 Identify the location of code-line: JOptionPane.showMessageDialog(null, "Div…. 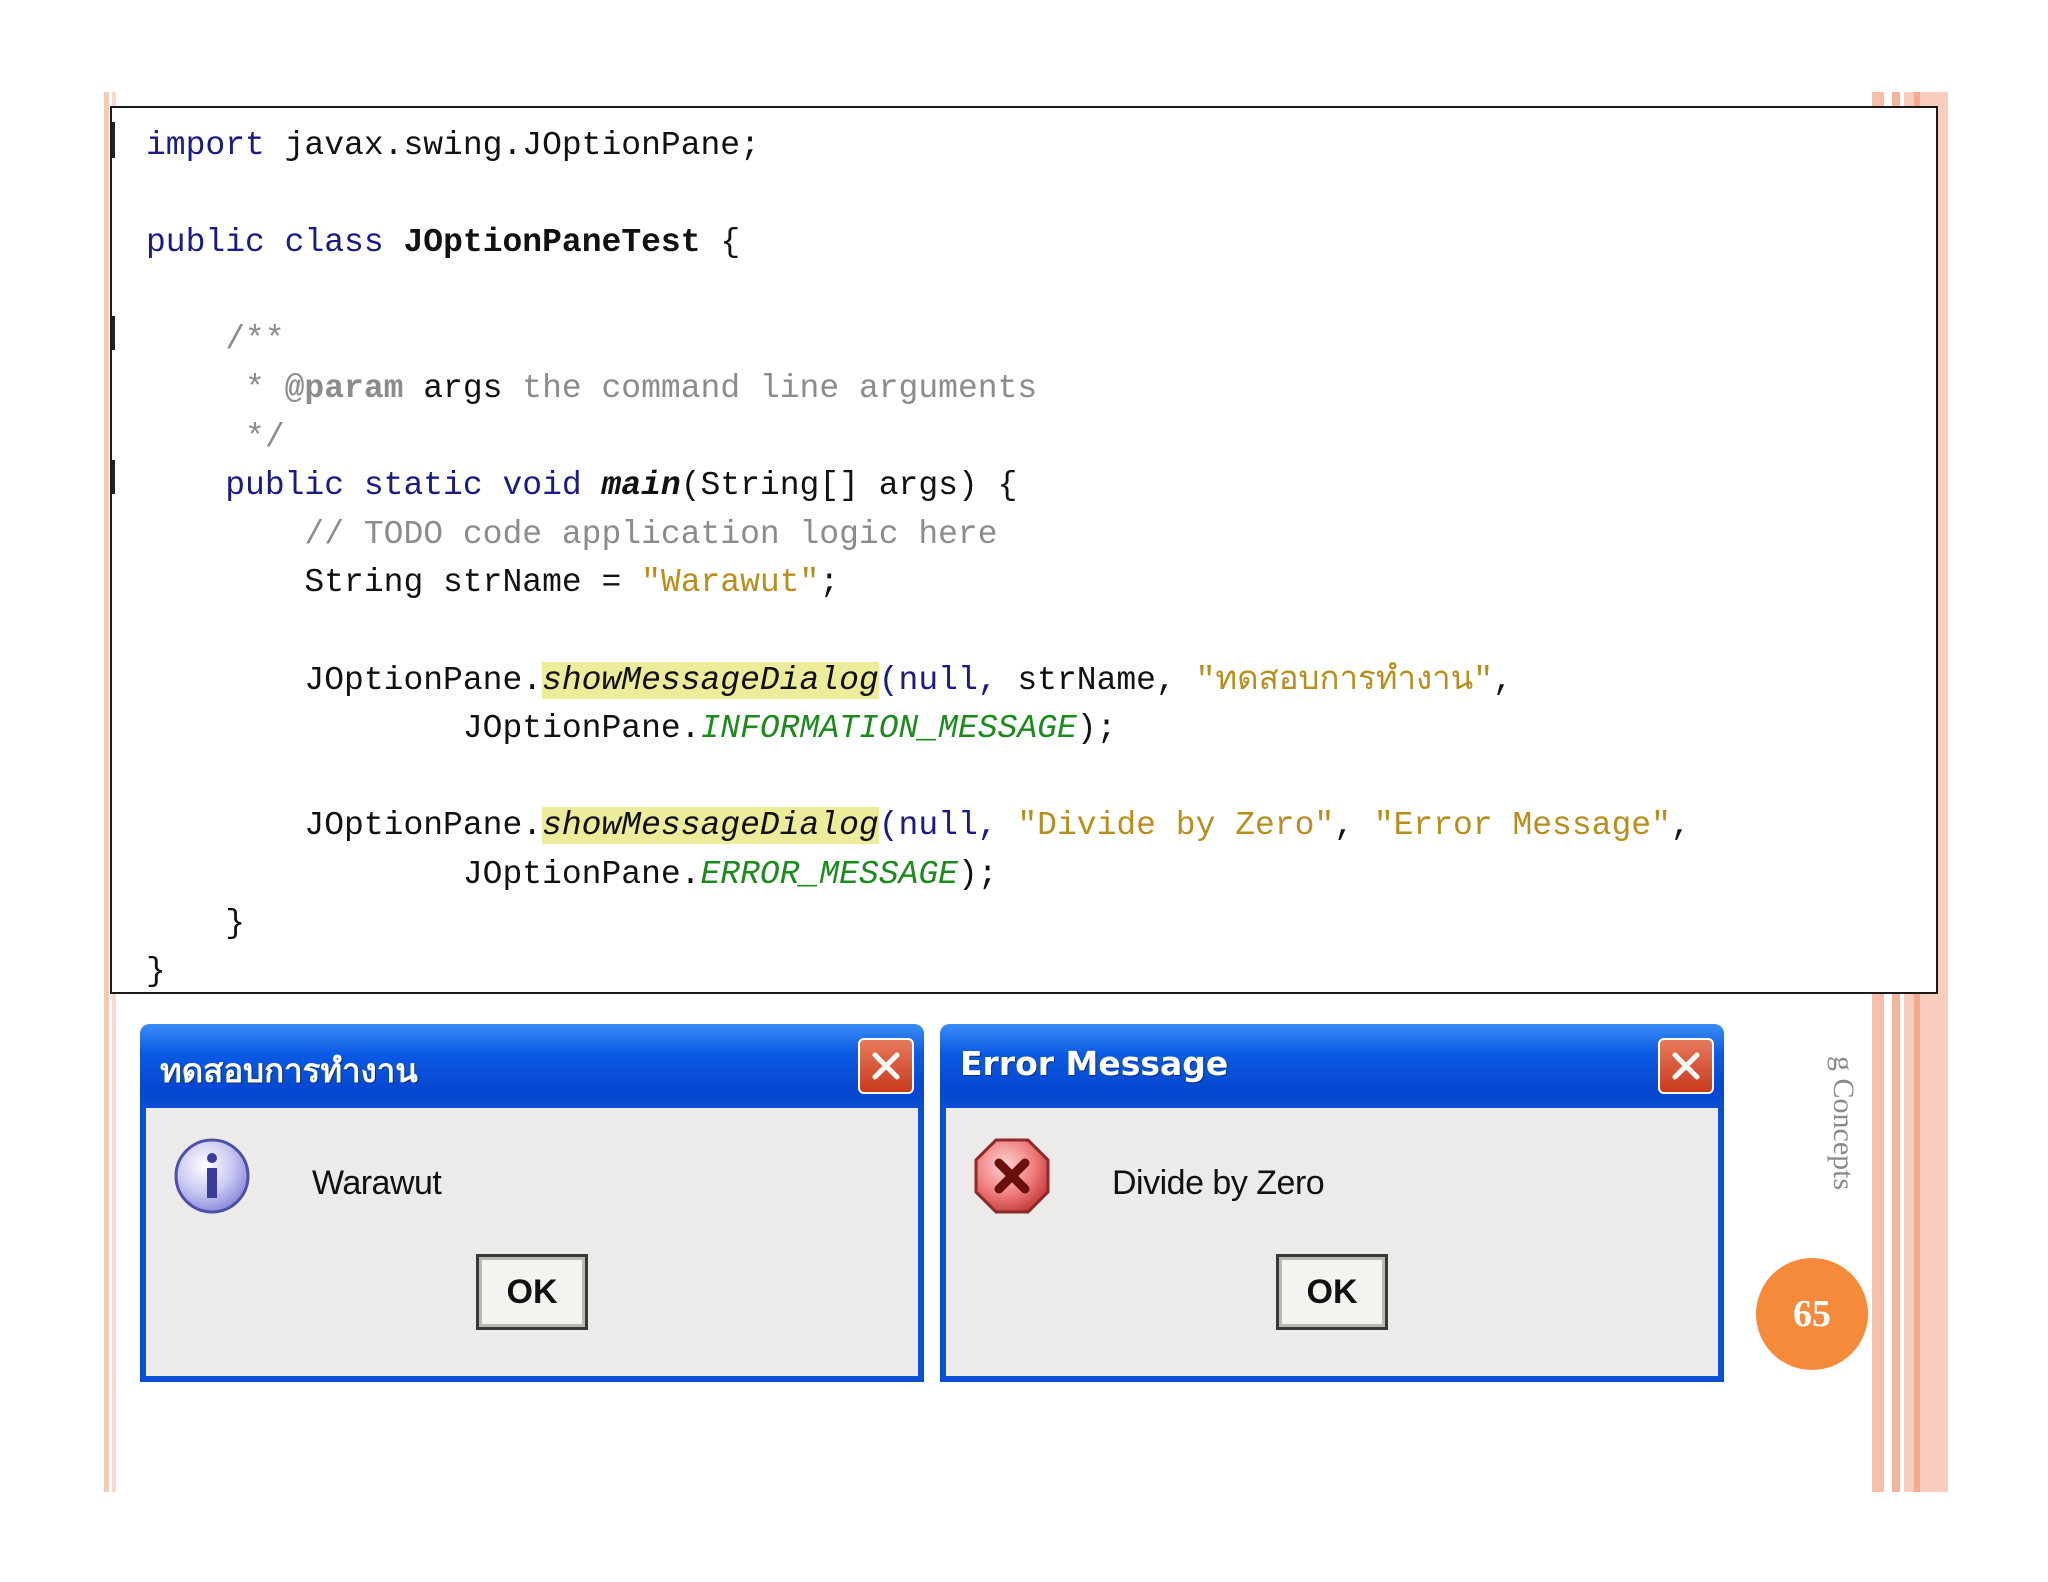
(918, 826).